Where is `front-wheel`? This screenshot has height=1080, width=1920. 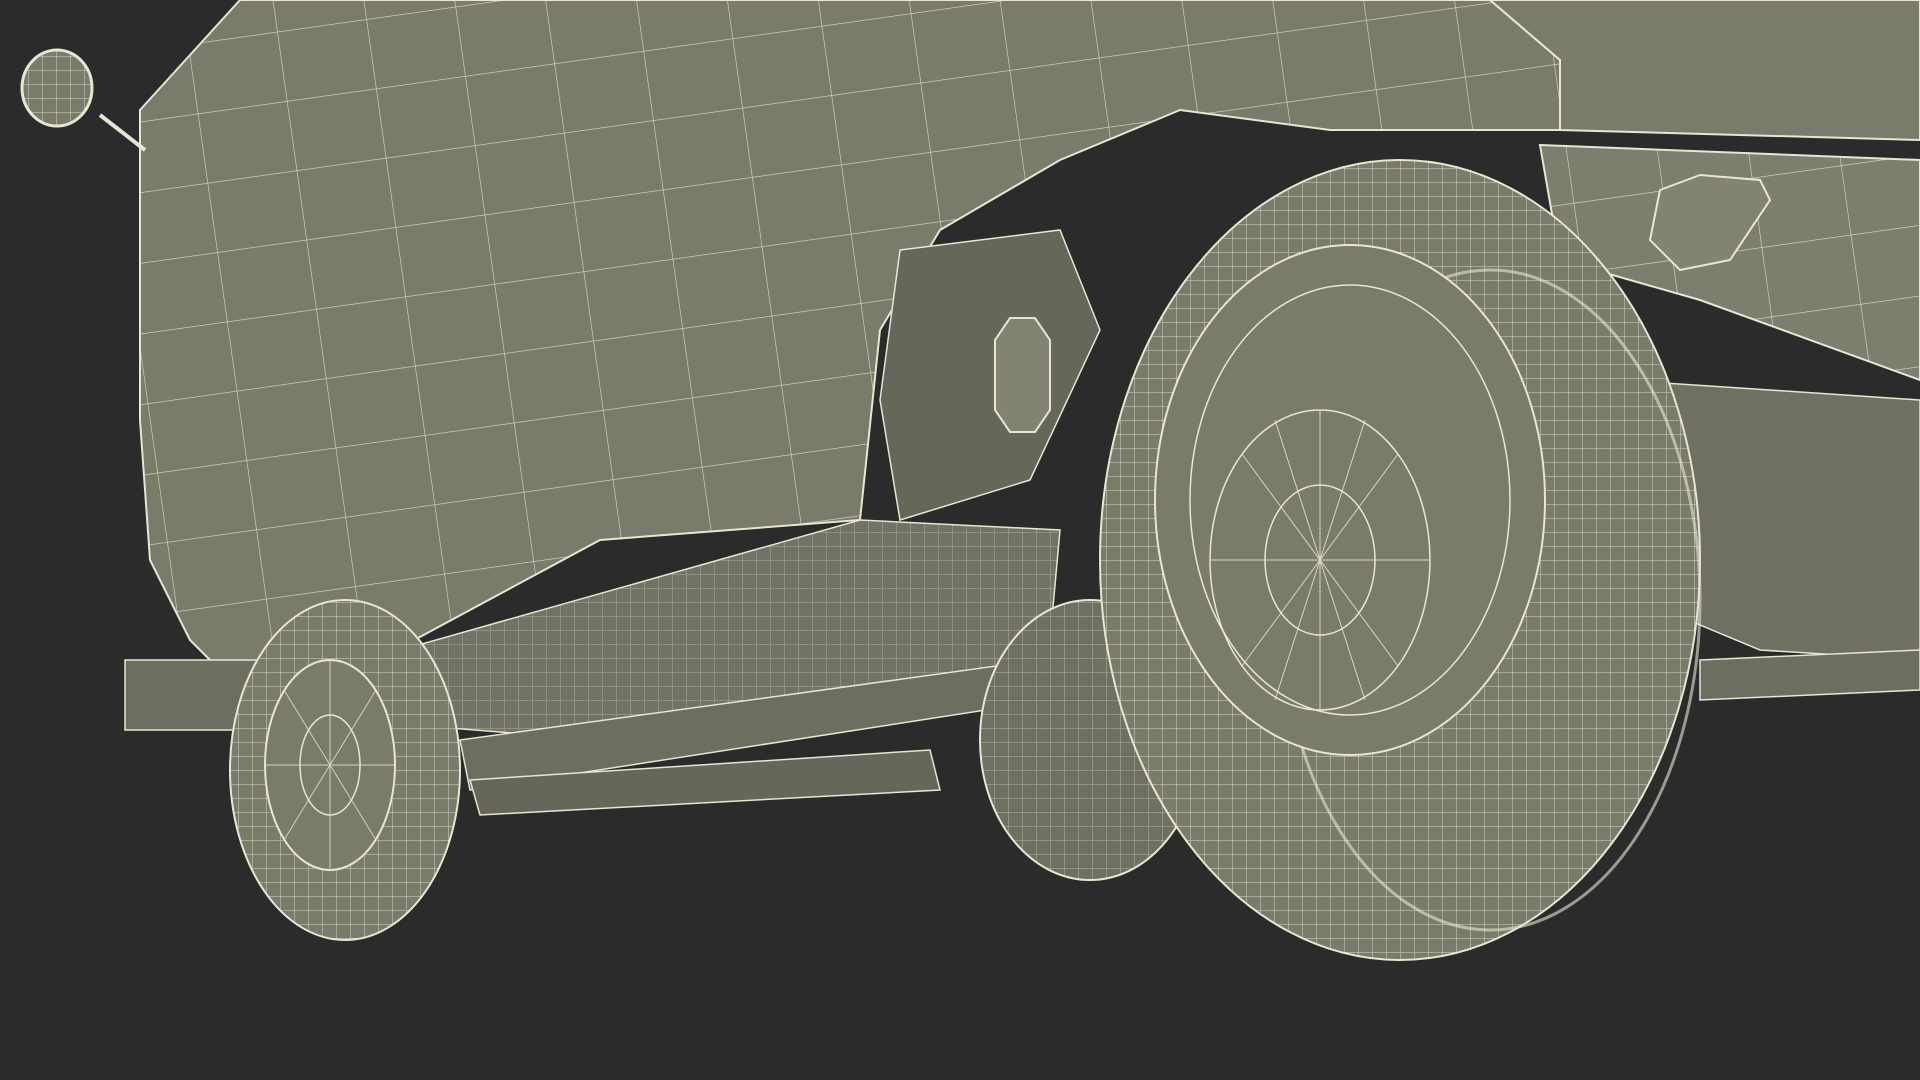
front-wheel is located at coordinates (345, 770).